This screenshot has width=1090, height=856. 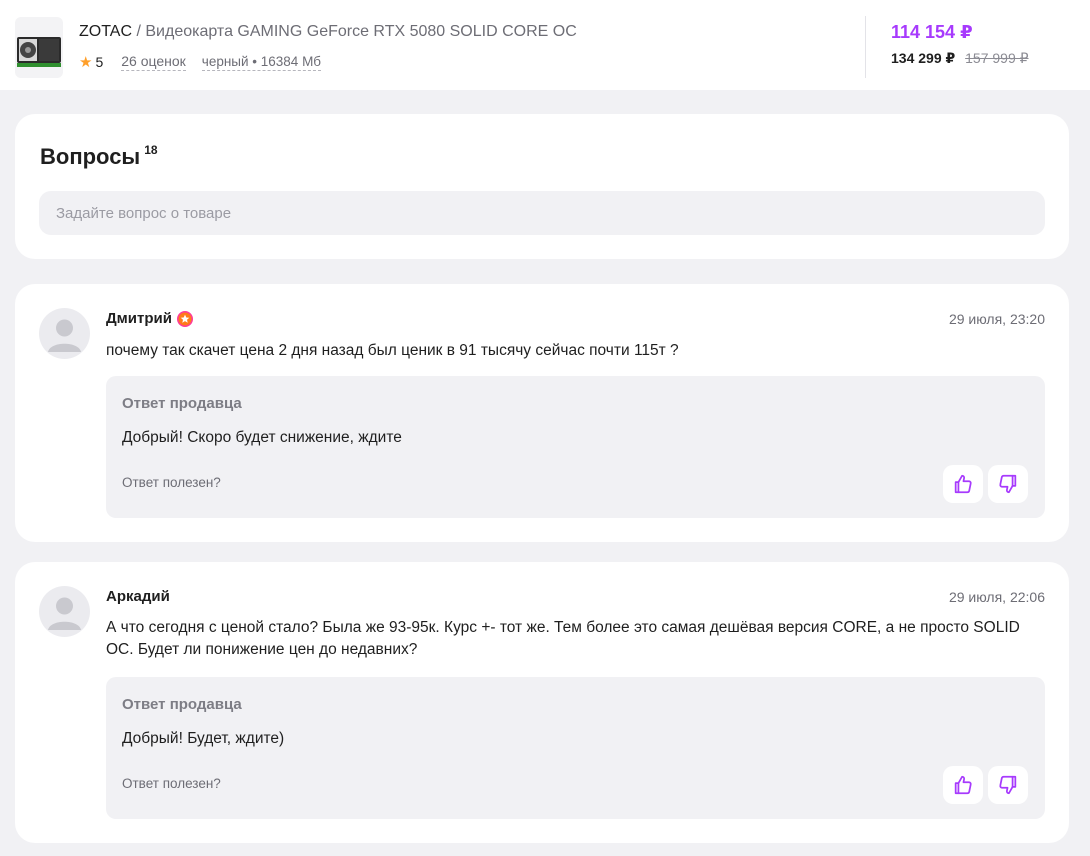 What do you see at coordinates (997, 58) in the screenshot?
I see `price-old: 157 999 ₽` at bounding box center [997, 58].